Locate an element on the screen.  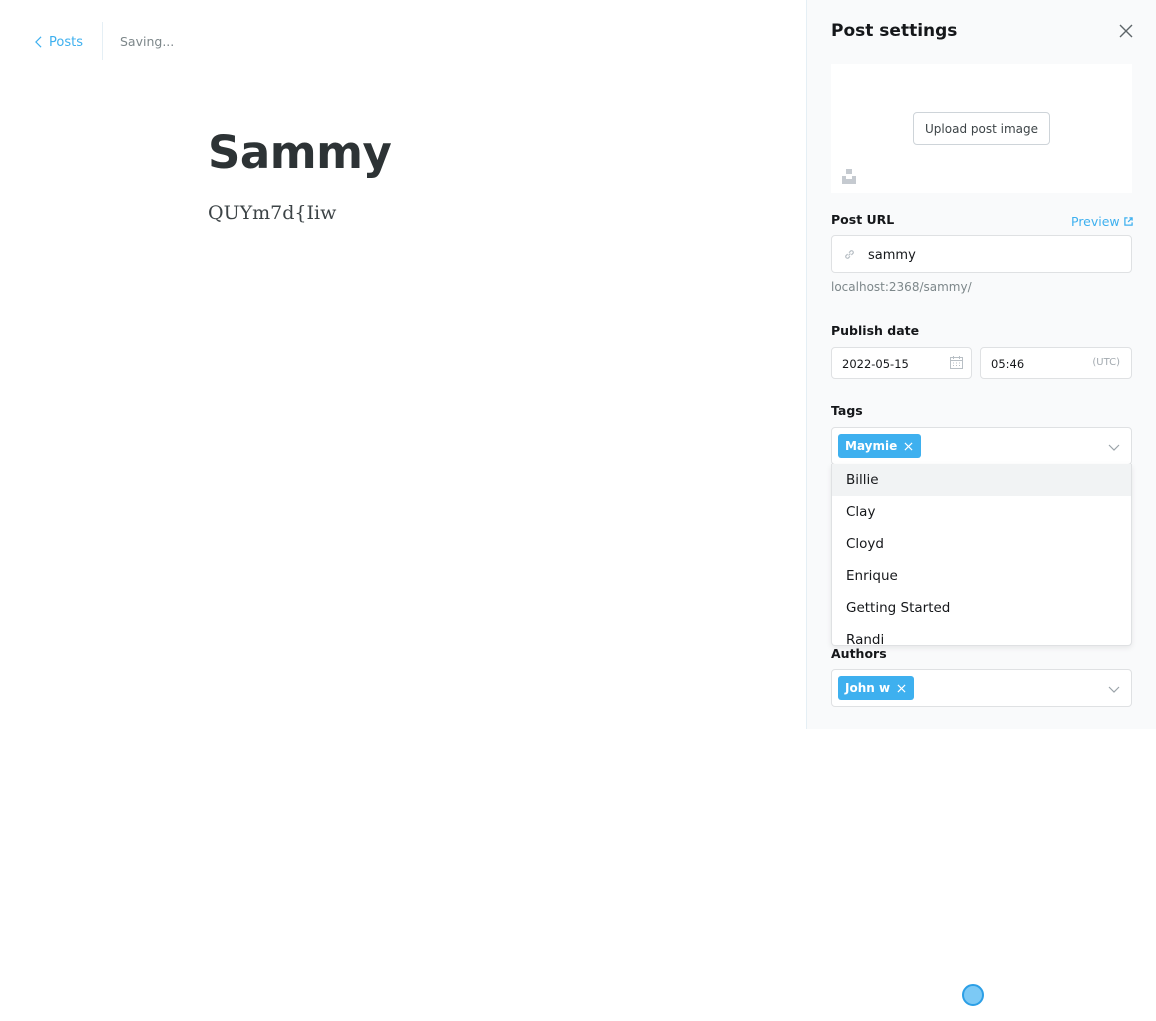
preview-link: Preview is located at coordinates (1102, 221).